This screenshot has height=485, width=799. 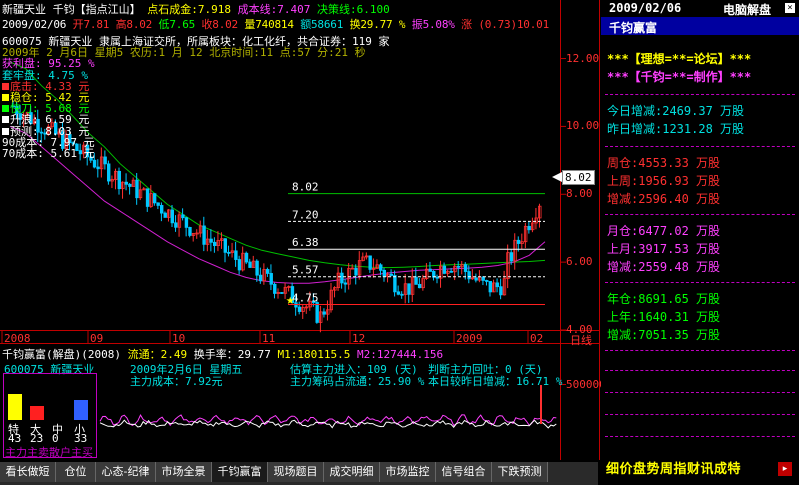 What do you see at coordinates (679, 181) in the screenshot?
I see `lastweek-value: 1956.93 万股` at bounding box center [679, 181].